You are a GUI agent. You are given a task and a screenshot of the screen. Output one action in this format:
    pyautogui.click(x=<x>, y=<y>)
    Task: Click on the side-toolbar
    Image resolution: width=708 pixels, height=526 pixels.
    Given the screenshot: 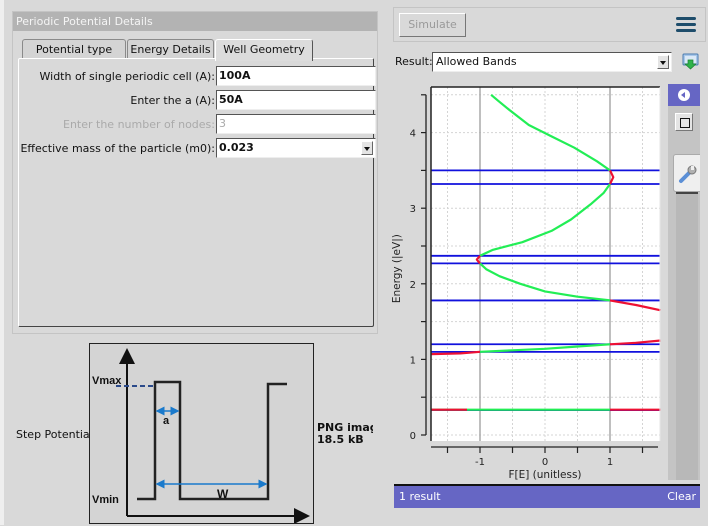 What is the action you would take?
    pyautogui.click(x=684, y=282)
    